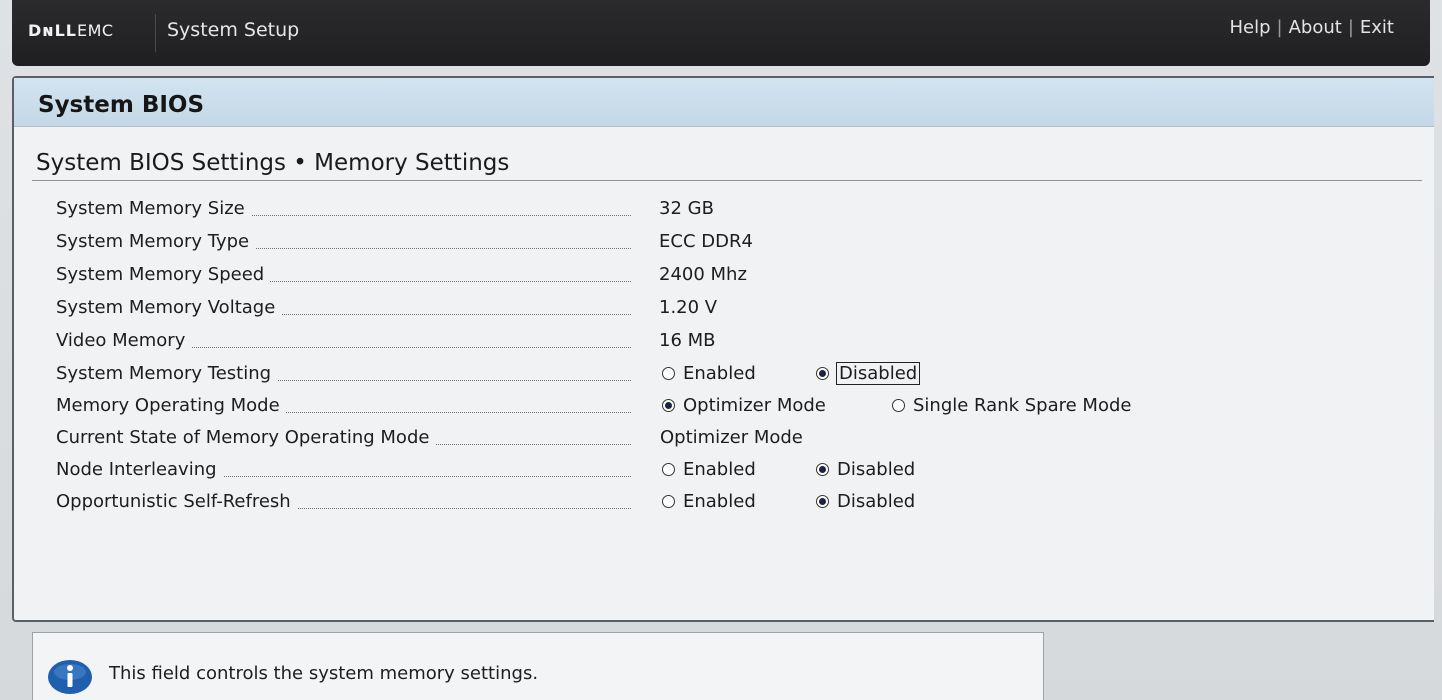  I want to click on panel-title: System BIOS, so click(121, 105).